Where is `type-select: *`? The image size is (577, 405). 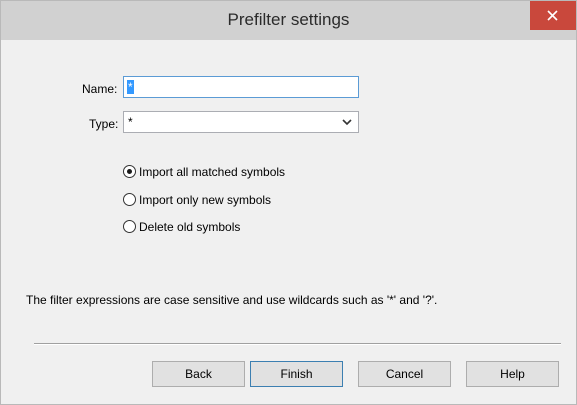
type-select: * is located at coordinates (241, 122).